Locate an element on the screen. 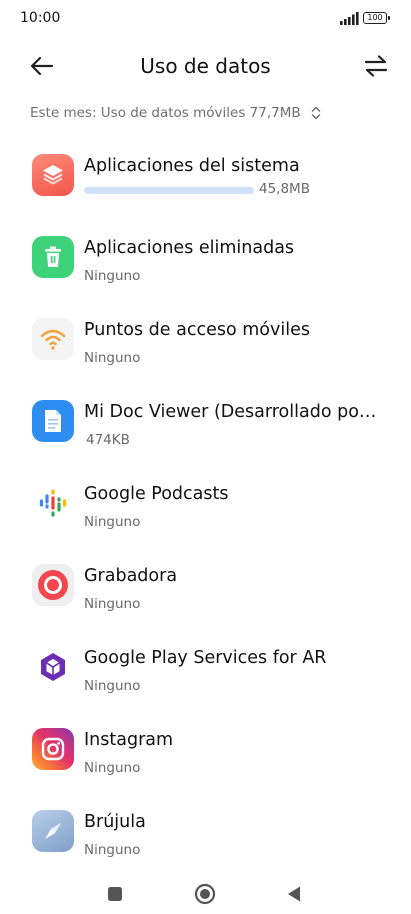 The height and width of the screenshot is (914, 411). battery-level: 100 is located at coordinates (375, 17).